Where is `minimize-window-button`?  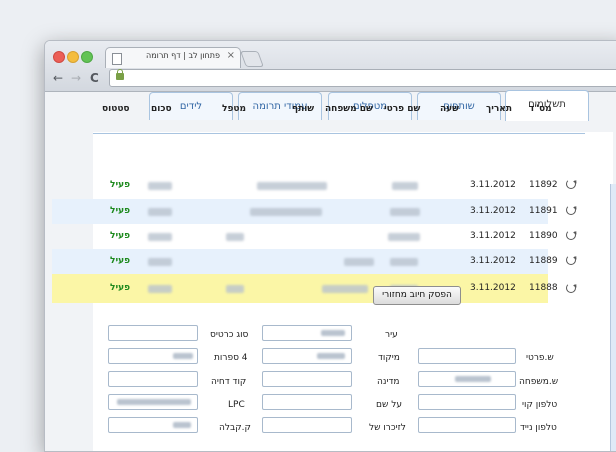
minimize-window-button is located at coordinates (73, 57).